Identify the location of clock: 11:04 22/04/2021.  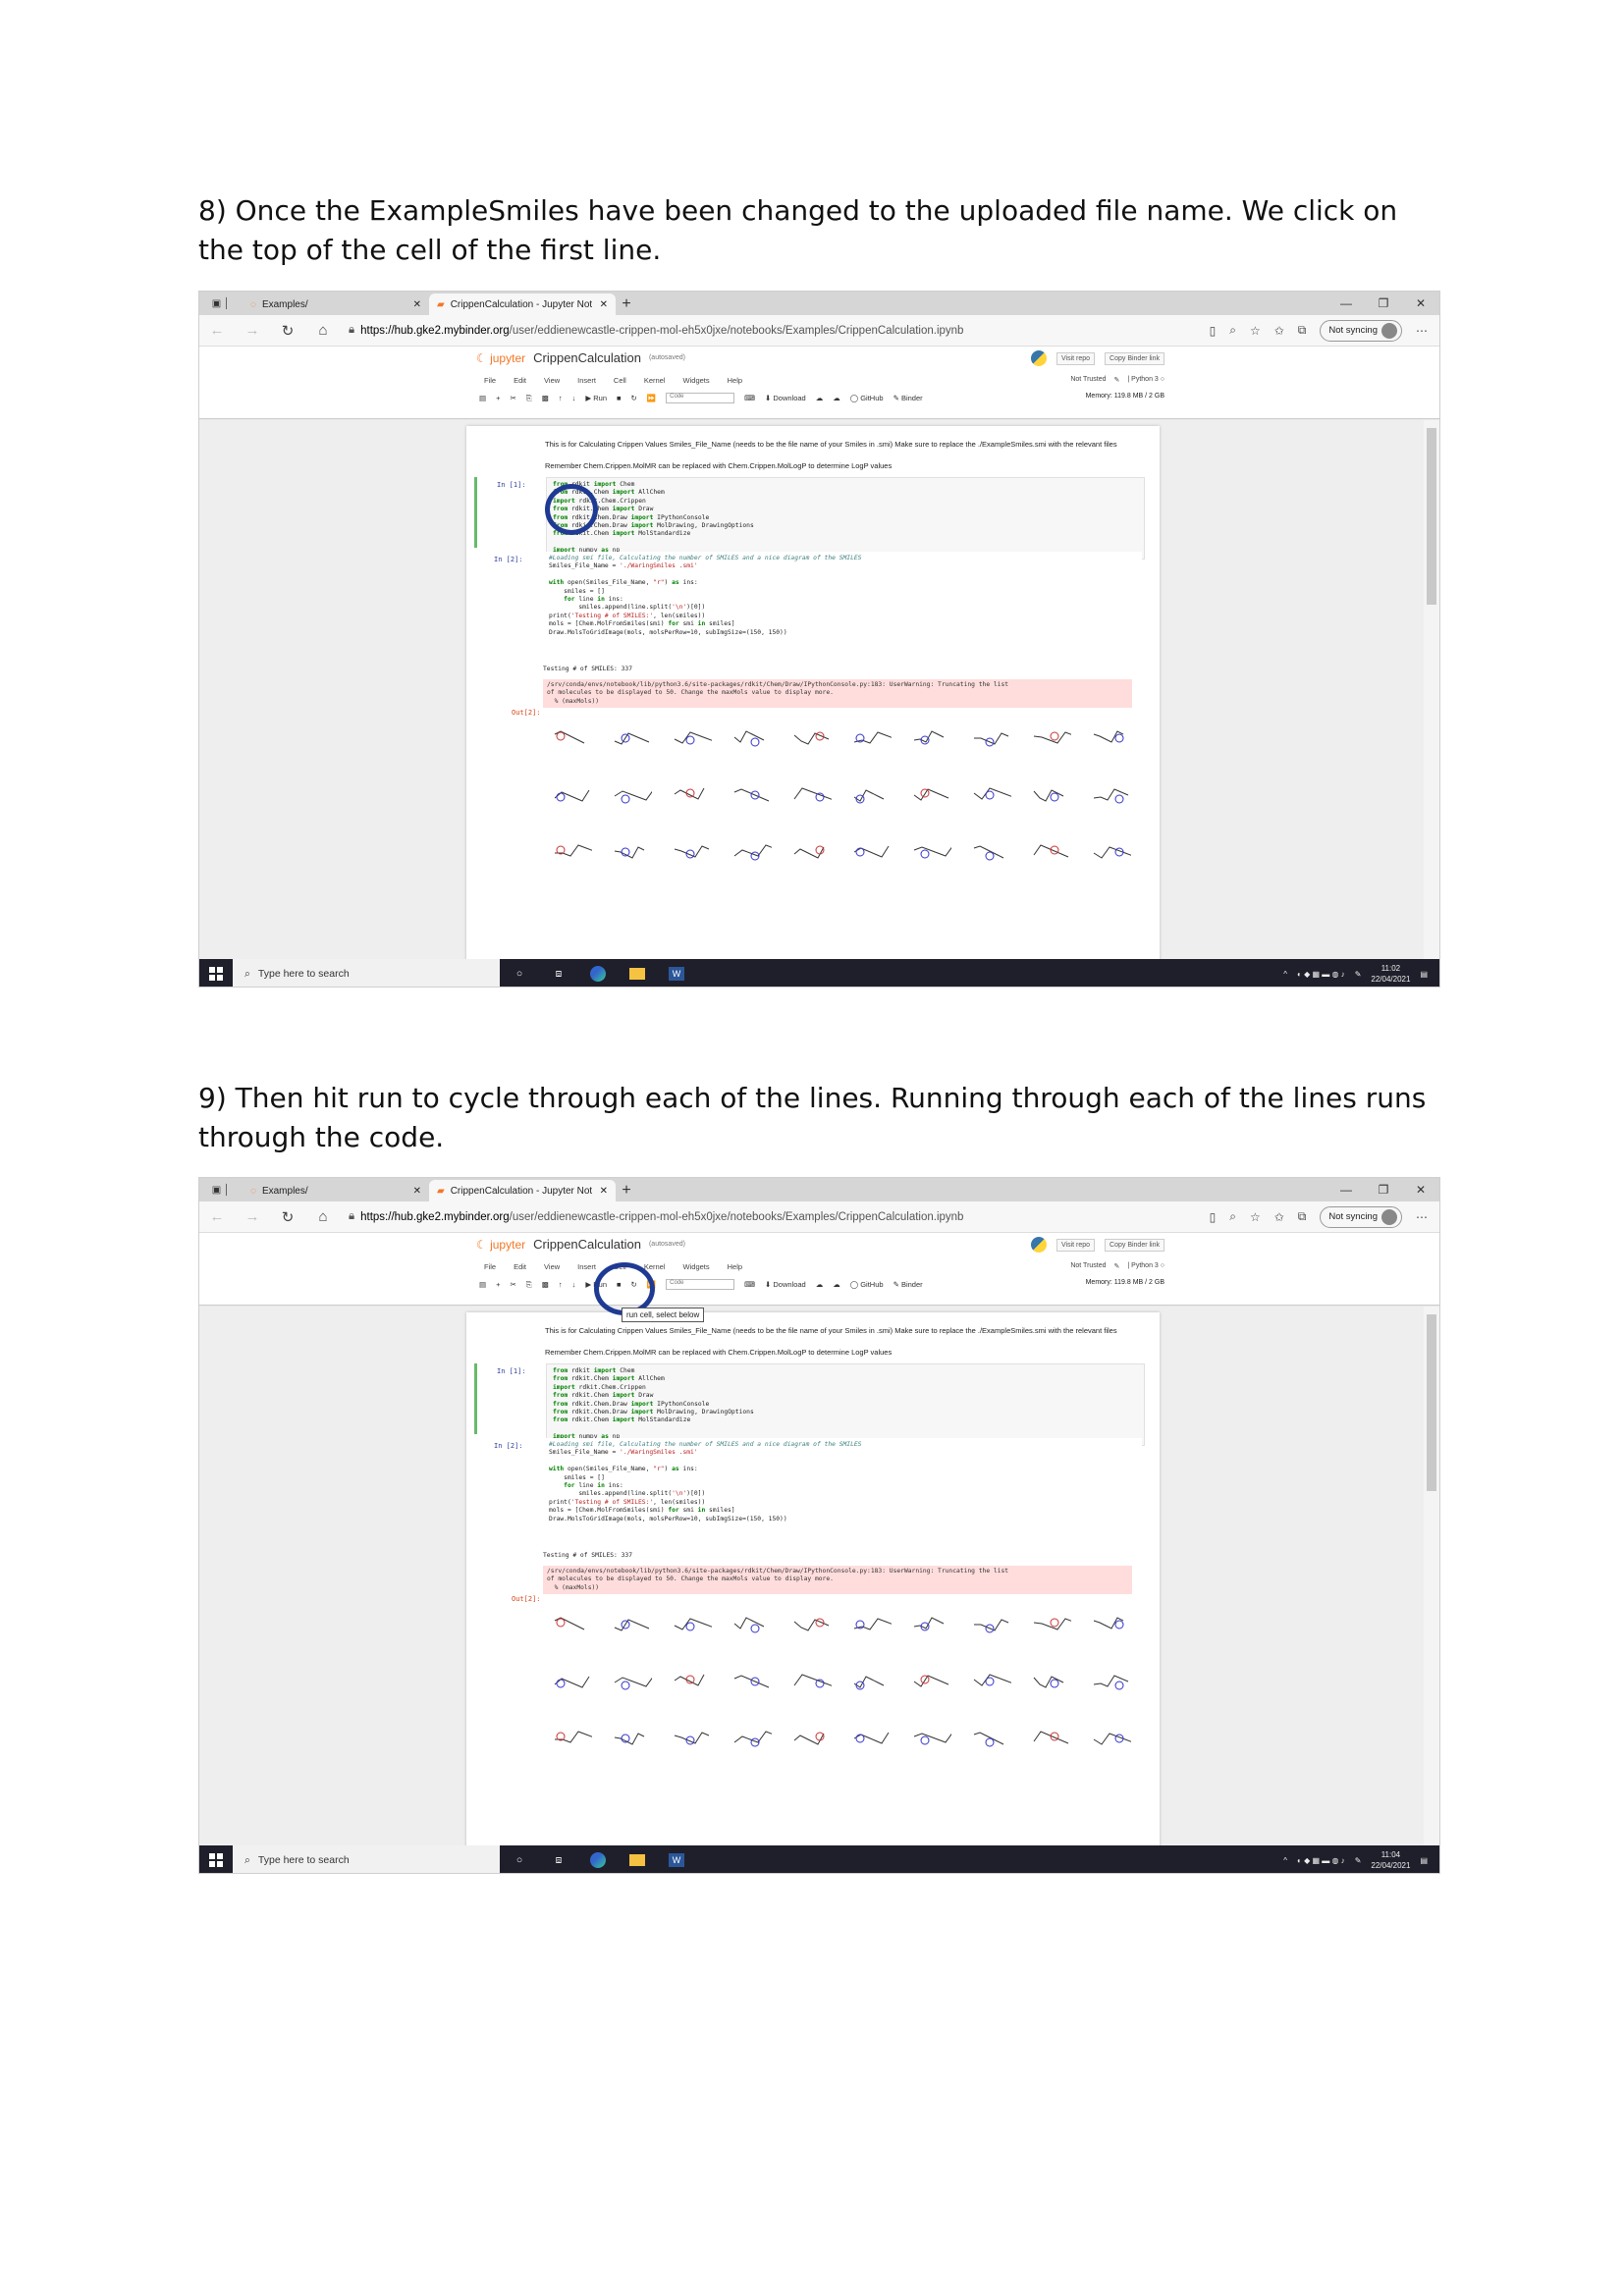
(1390, 1860).